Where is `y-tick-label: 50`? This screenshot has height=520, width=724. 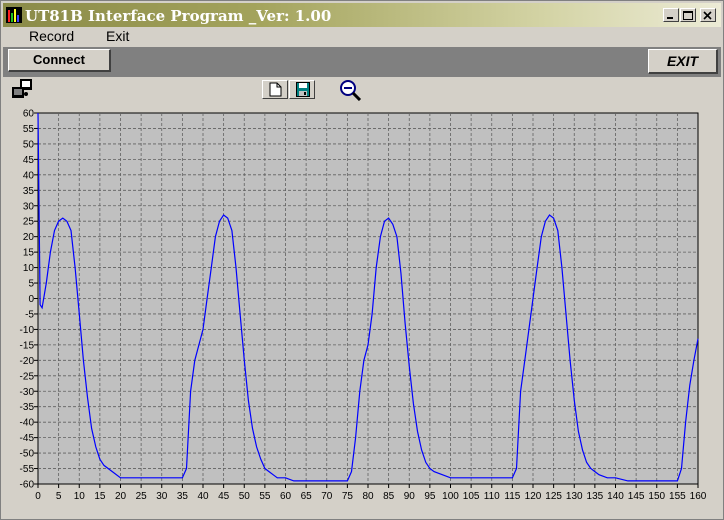
y-tick-label: 50 is located at coordinates (29, 144).